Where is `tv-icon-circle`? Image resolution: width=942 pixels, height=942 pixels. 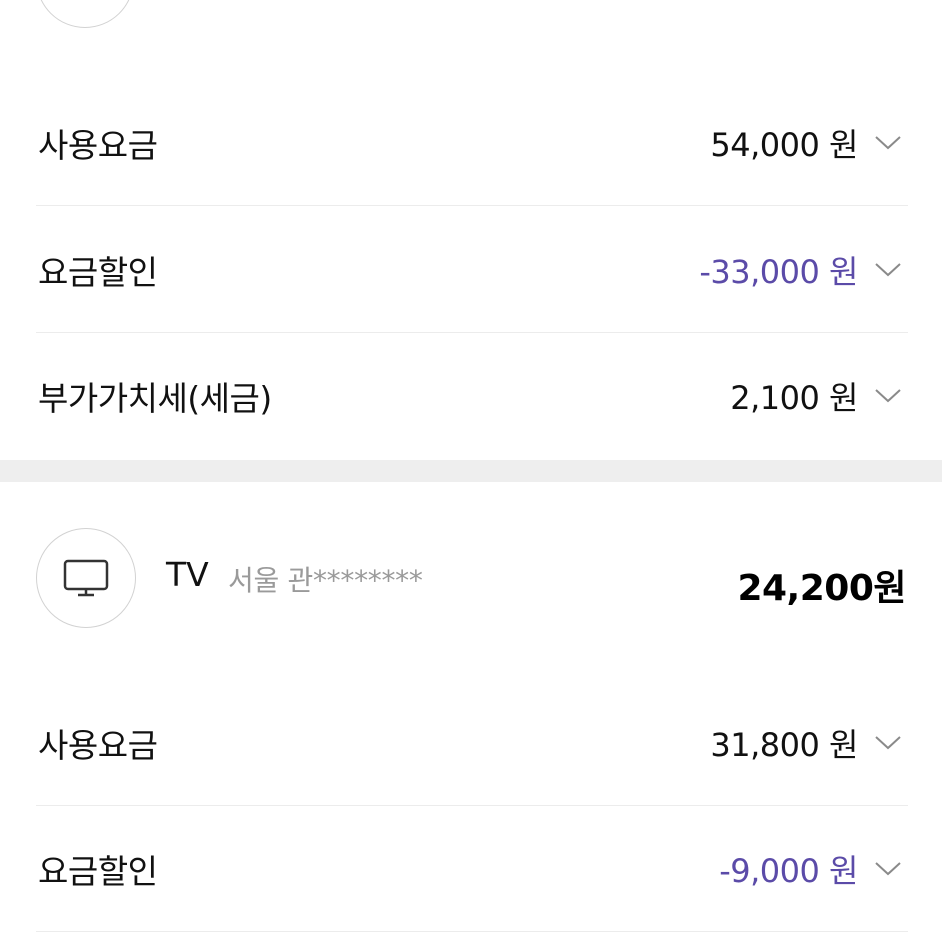 tv-icon-circle is located at coordinates (86, 578).